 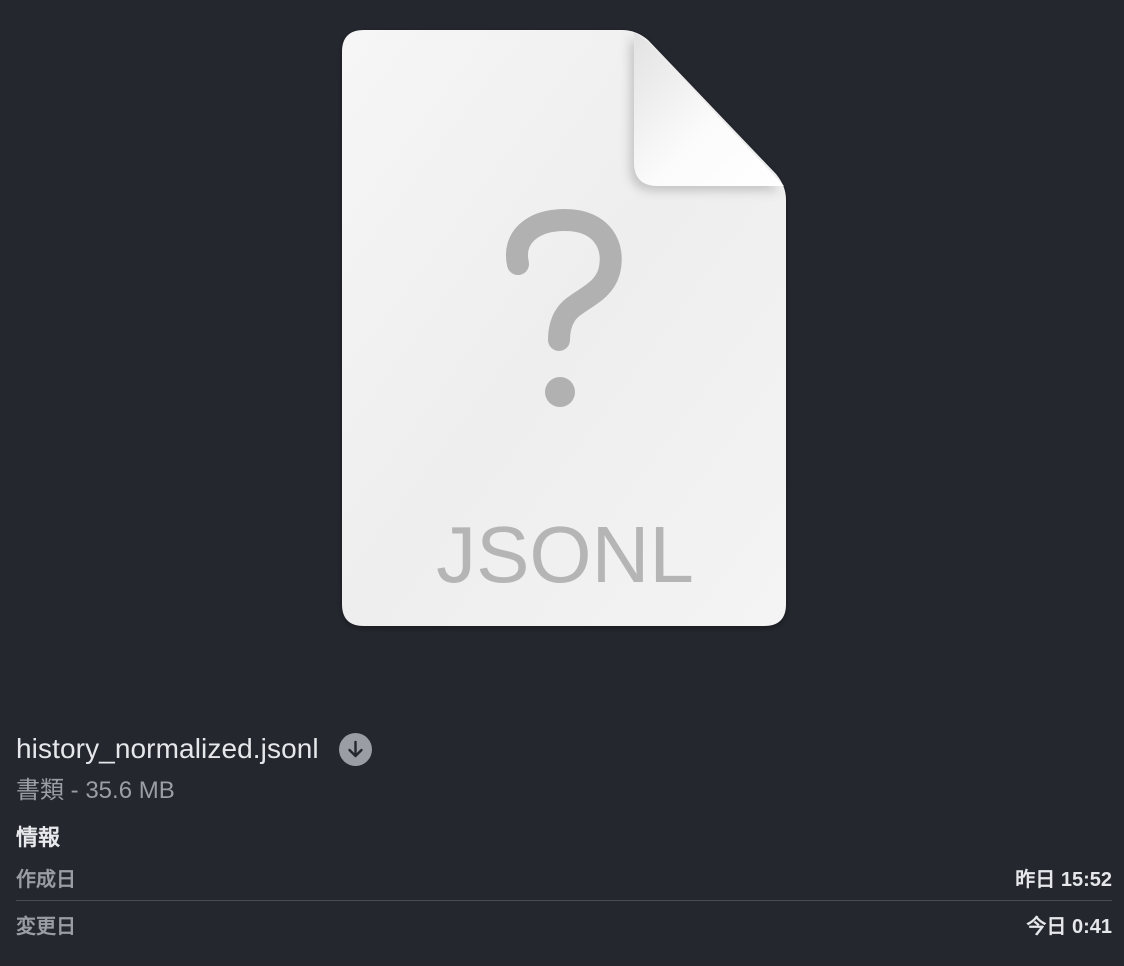 I want to click on created-value: 昨日 15:52, so click(x=1063, y=879).